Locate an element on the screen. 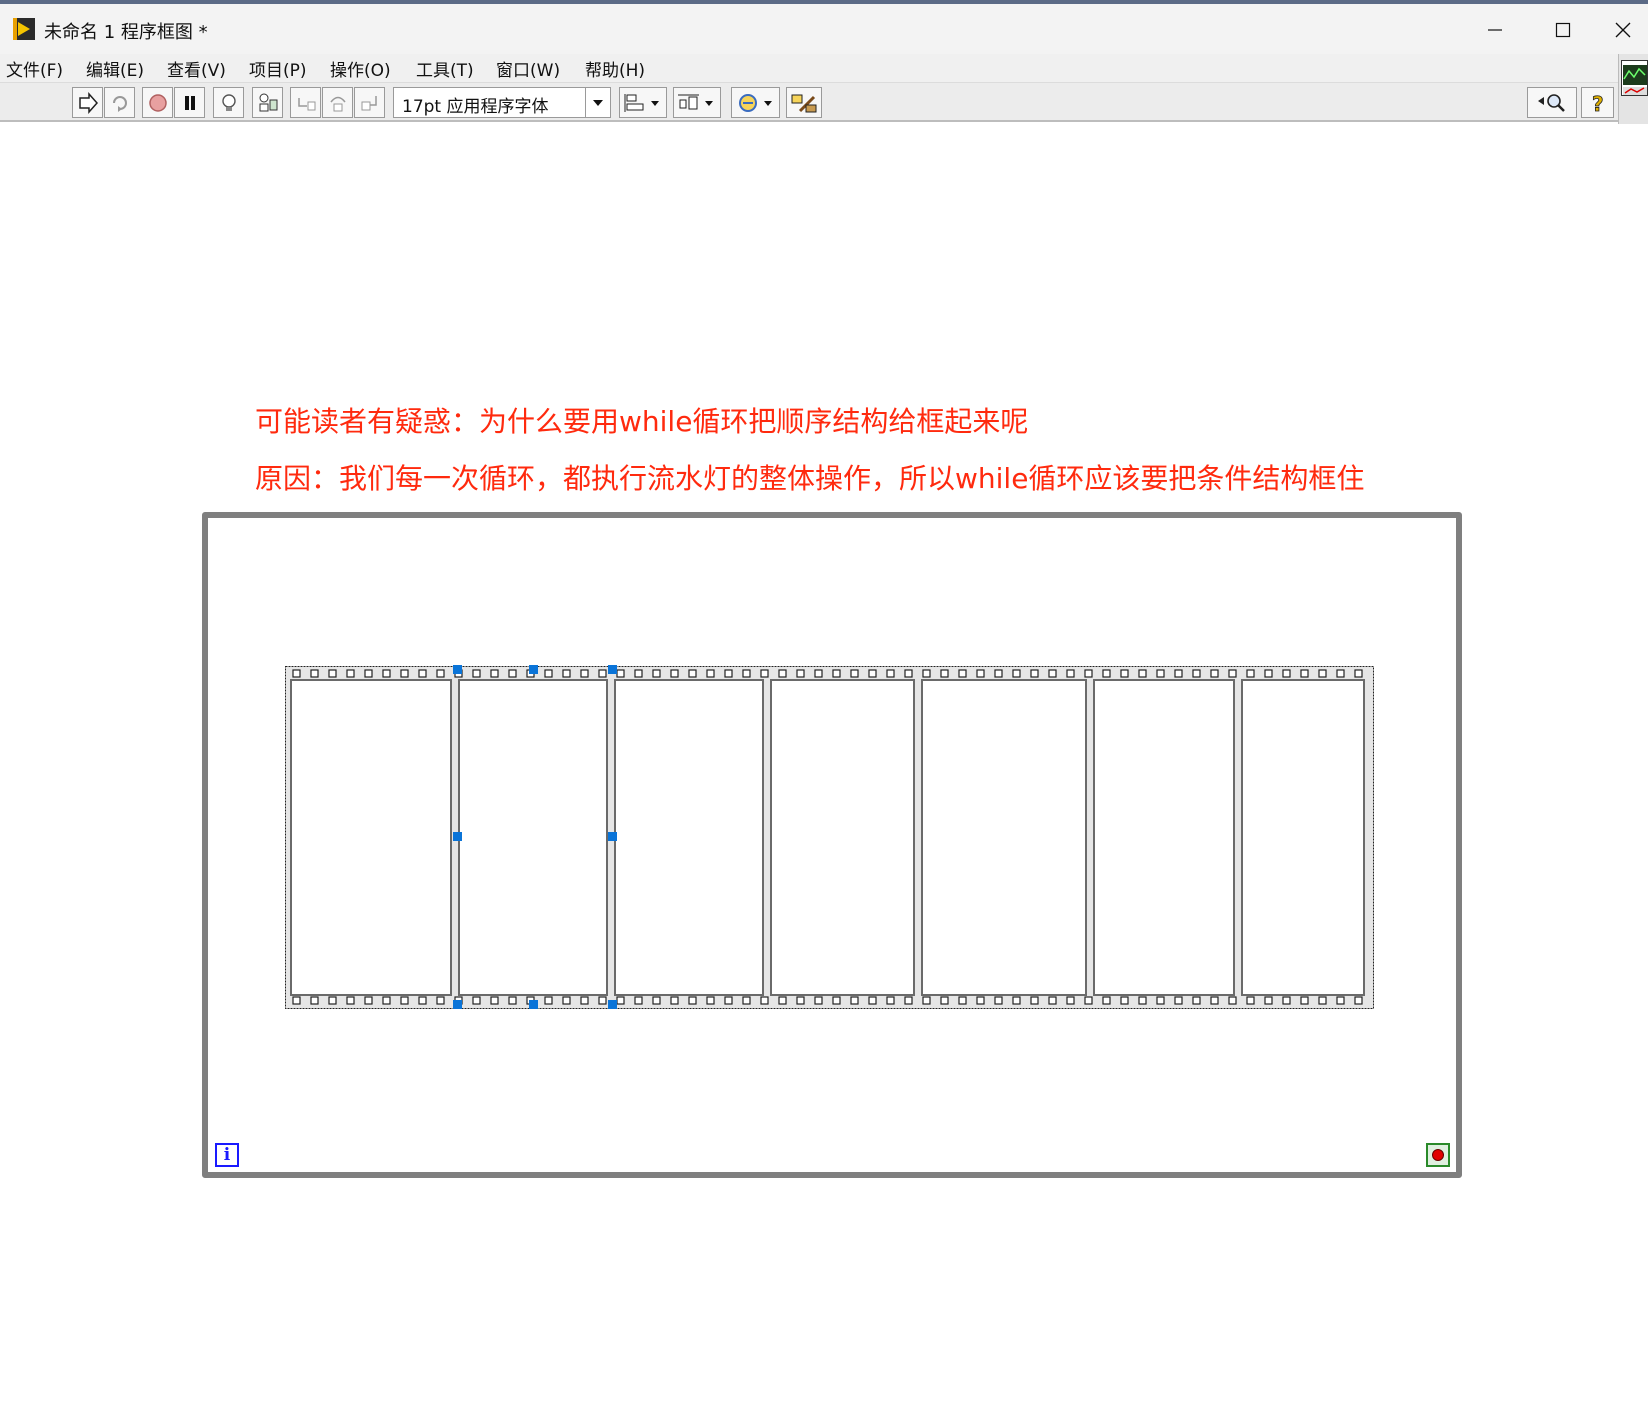 The height and width of the screenshot is (1417, 1648). step-into-button is located at coordinates (305, 102).